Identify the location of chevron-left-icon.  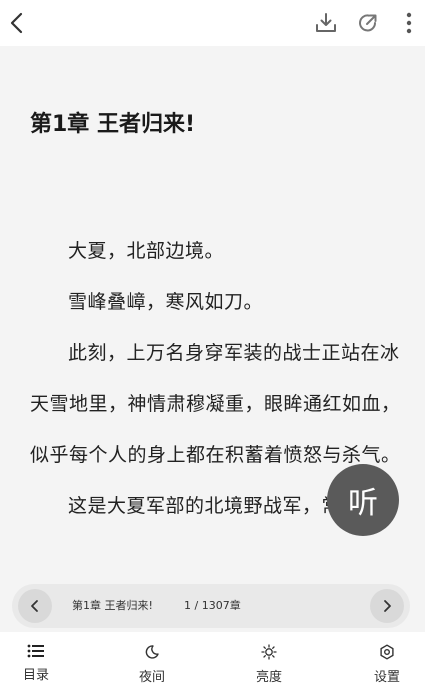
(34, 606).